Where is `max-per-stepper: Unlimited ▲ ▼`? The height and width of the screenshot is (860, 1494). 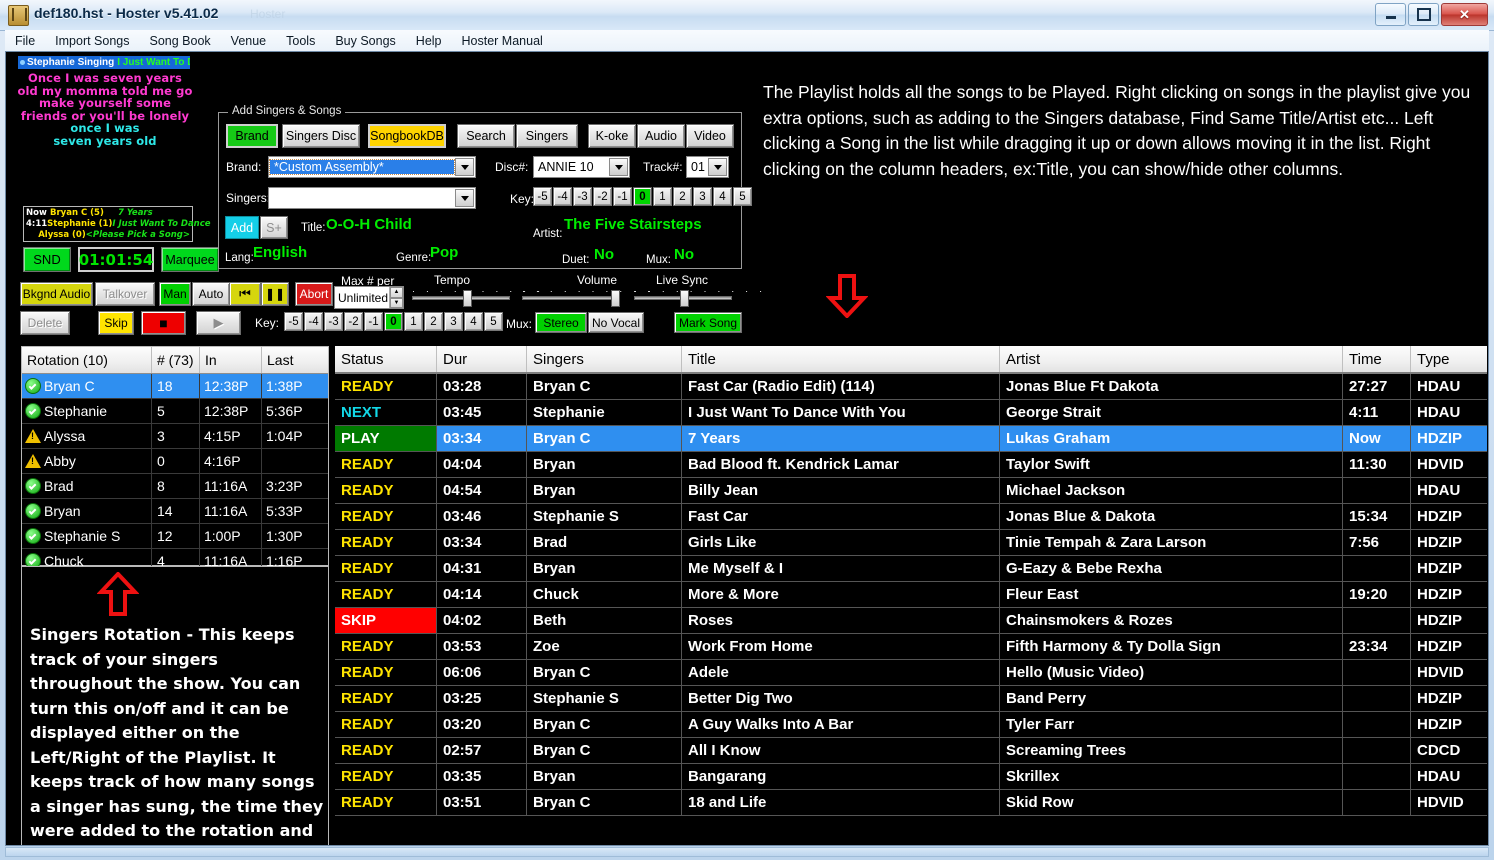
max-per-stepper: Unlimited ▲ ▼ is located at coordinates (369, 297).